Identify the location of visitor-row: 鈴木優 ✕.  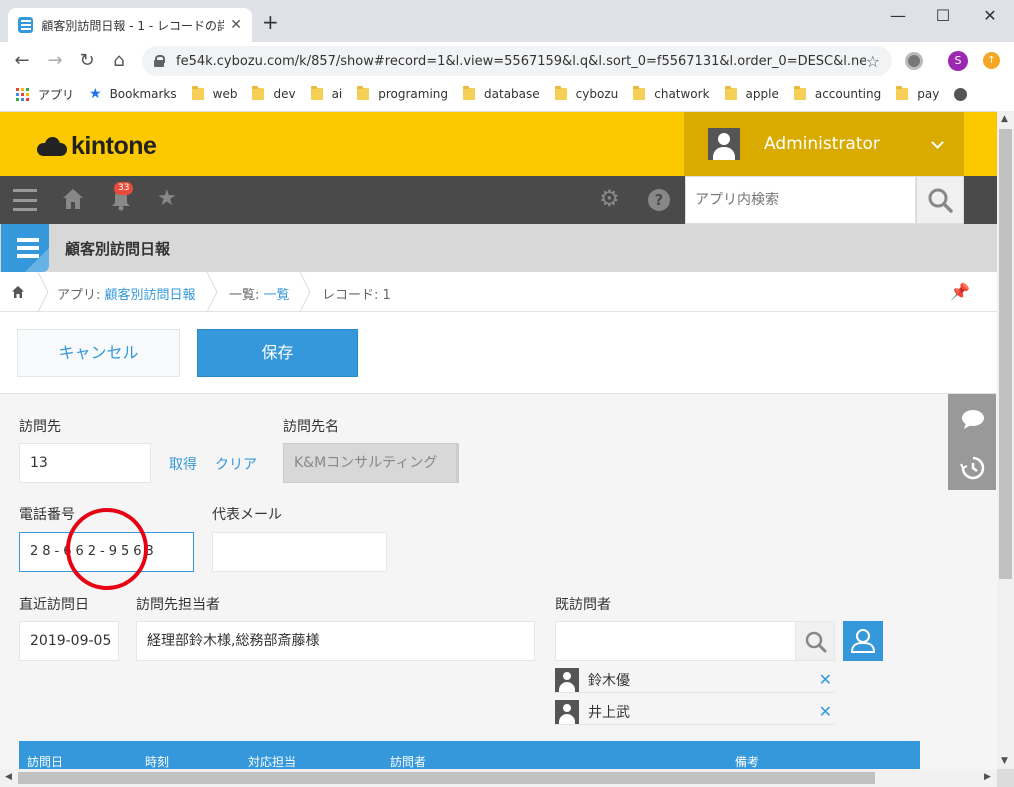
(695, 680).